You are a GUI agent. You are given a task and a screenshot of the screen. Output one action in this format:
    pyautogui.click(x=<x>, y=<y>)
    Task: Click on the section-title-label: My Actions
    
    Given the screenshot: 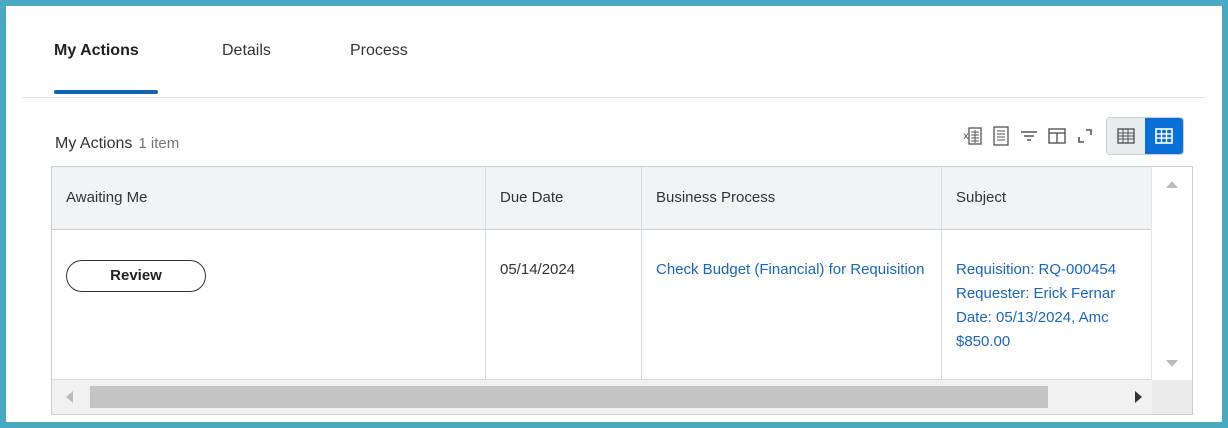 What is the action you would take?
    pyautogui.click(x=94, y=143)
    